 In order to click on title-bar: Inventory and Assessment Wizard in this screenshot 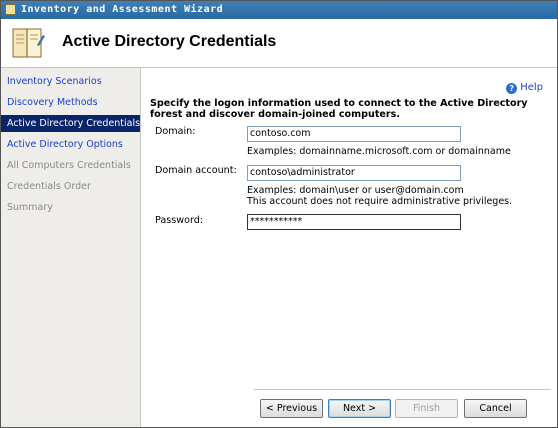, I will do `click(279, 10)`.